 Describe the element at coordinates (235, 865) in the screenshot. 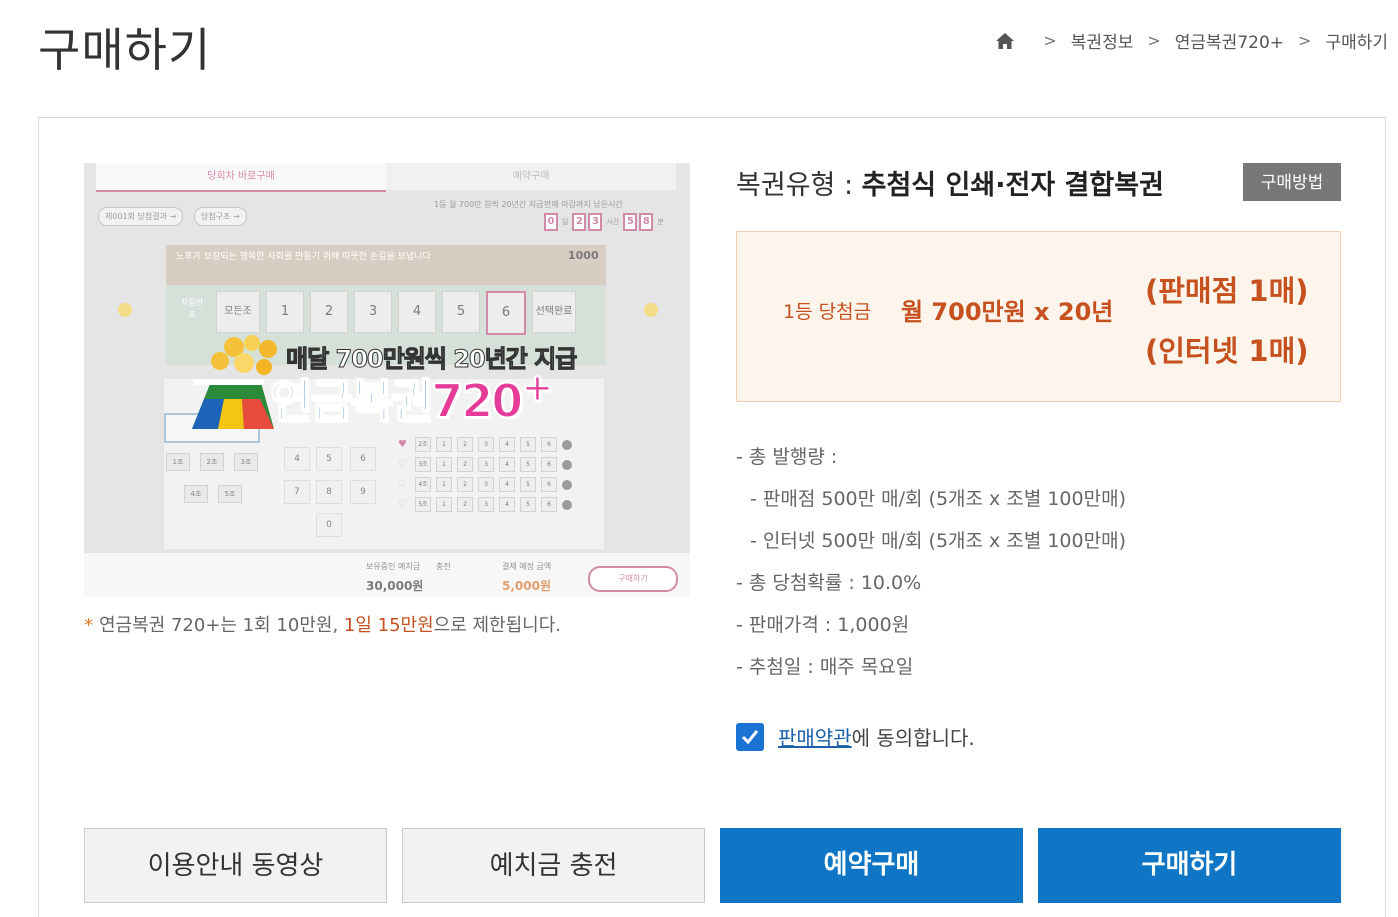

I see `guide-video-button: 이용안내 동영상` at that location.